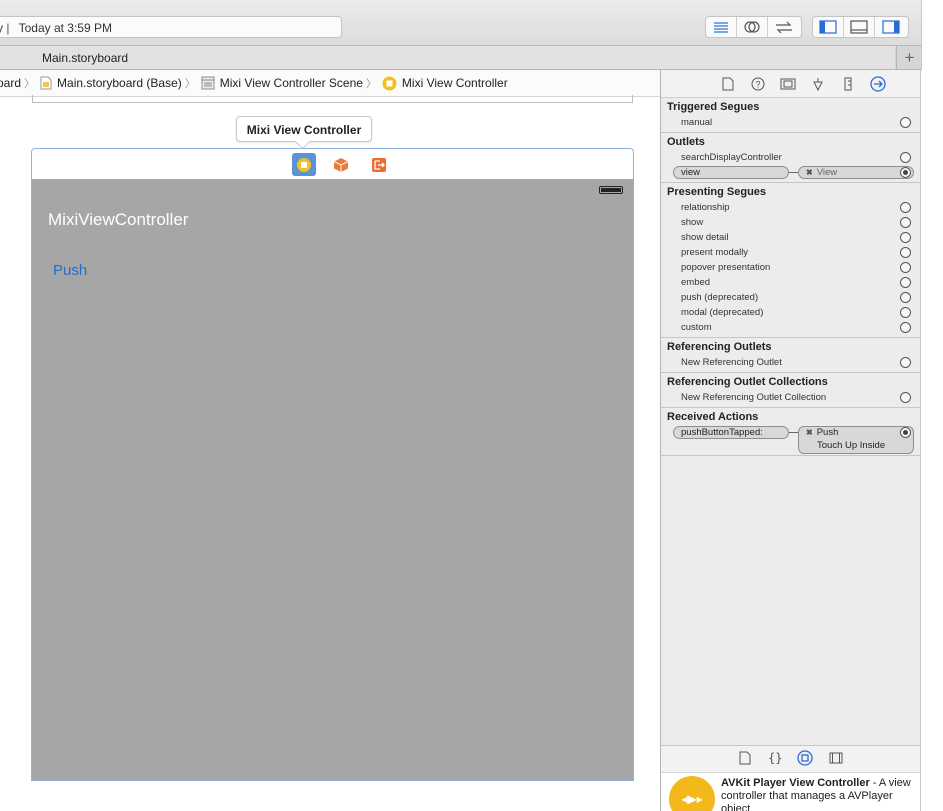  Describe the element at coordinates (461, 23) in the screenshot. I see `window-toolbar: y | Today at 3:59 PM` at that location.